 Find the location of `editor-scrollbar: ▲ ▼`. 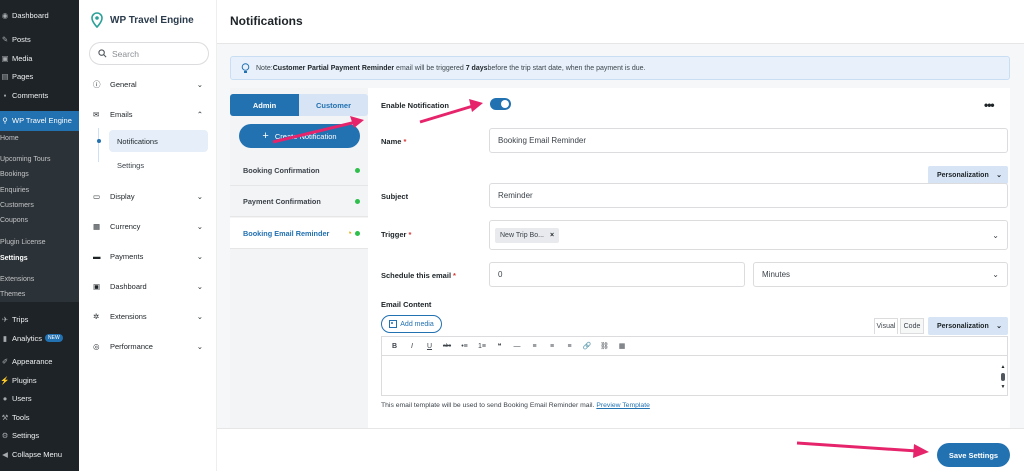

editor-scrollbar: ▲ ▼ is located at coordinates (1003, 377).